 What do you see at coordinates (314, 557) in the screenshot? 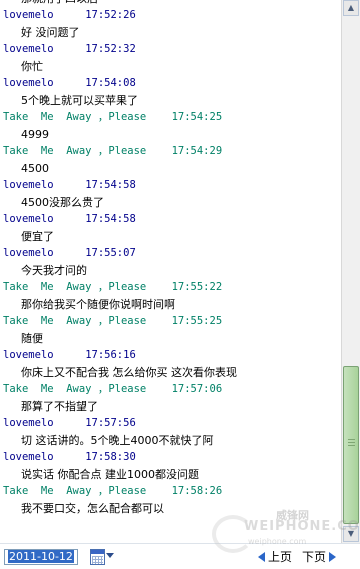
I see `next-page-label: 下页` at bounding box center [314, 557].